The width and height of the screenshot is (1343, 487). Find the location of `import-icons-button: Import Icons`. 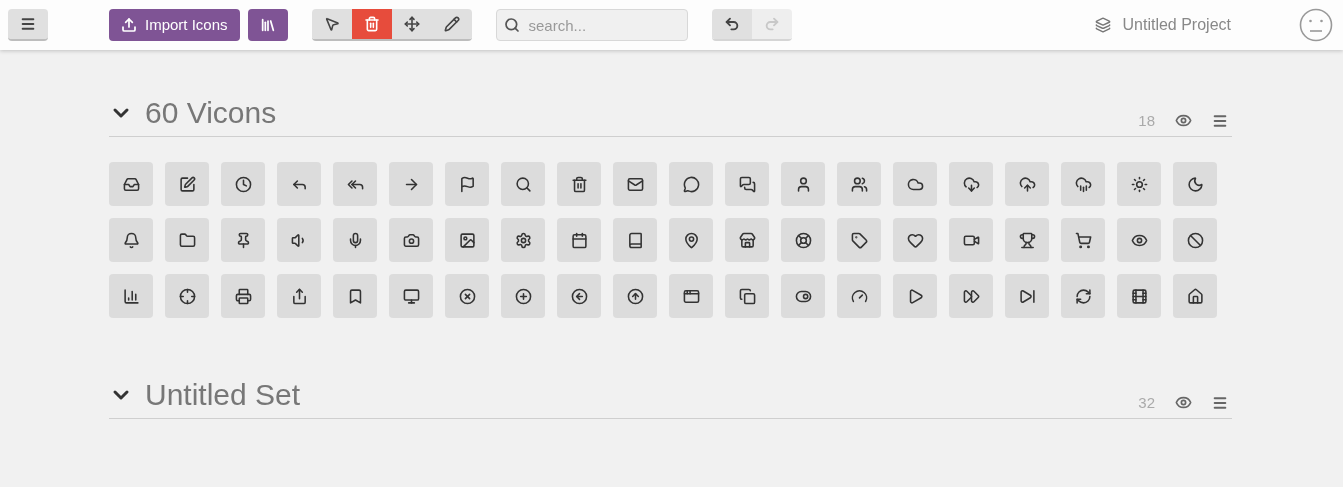

import-icons-button: Import Icons is located at coordinates (174, 25).